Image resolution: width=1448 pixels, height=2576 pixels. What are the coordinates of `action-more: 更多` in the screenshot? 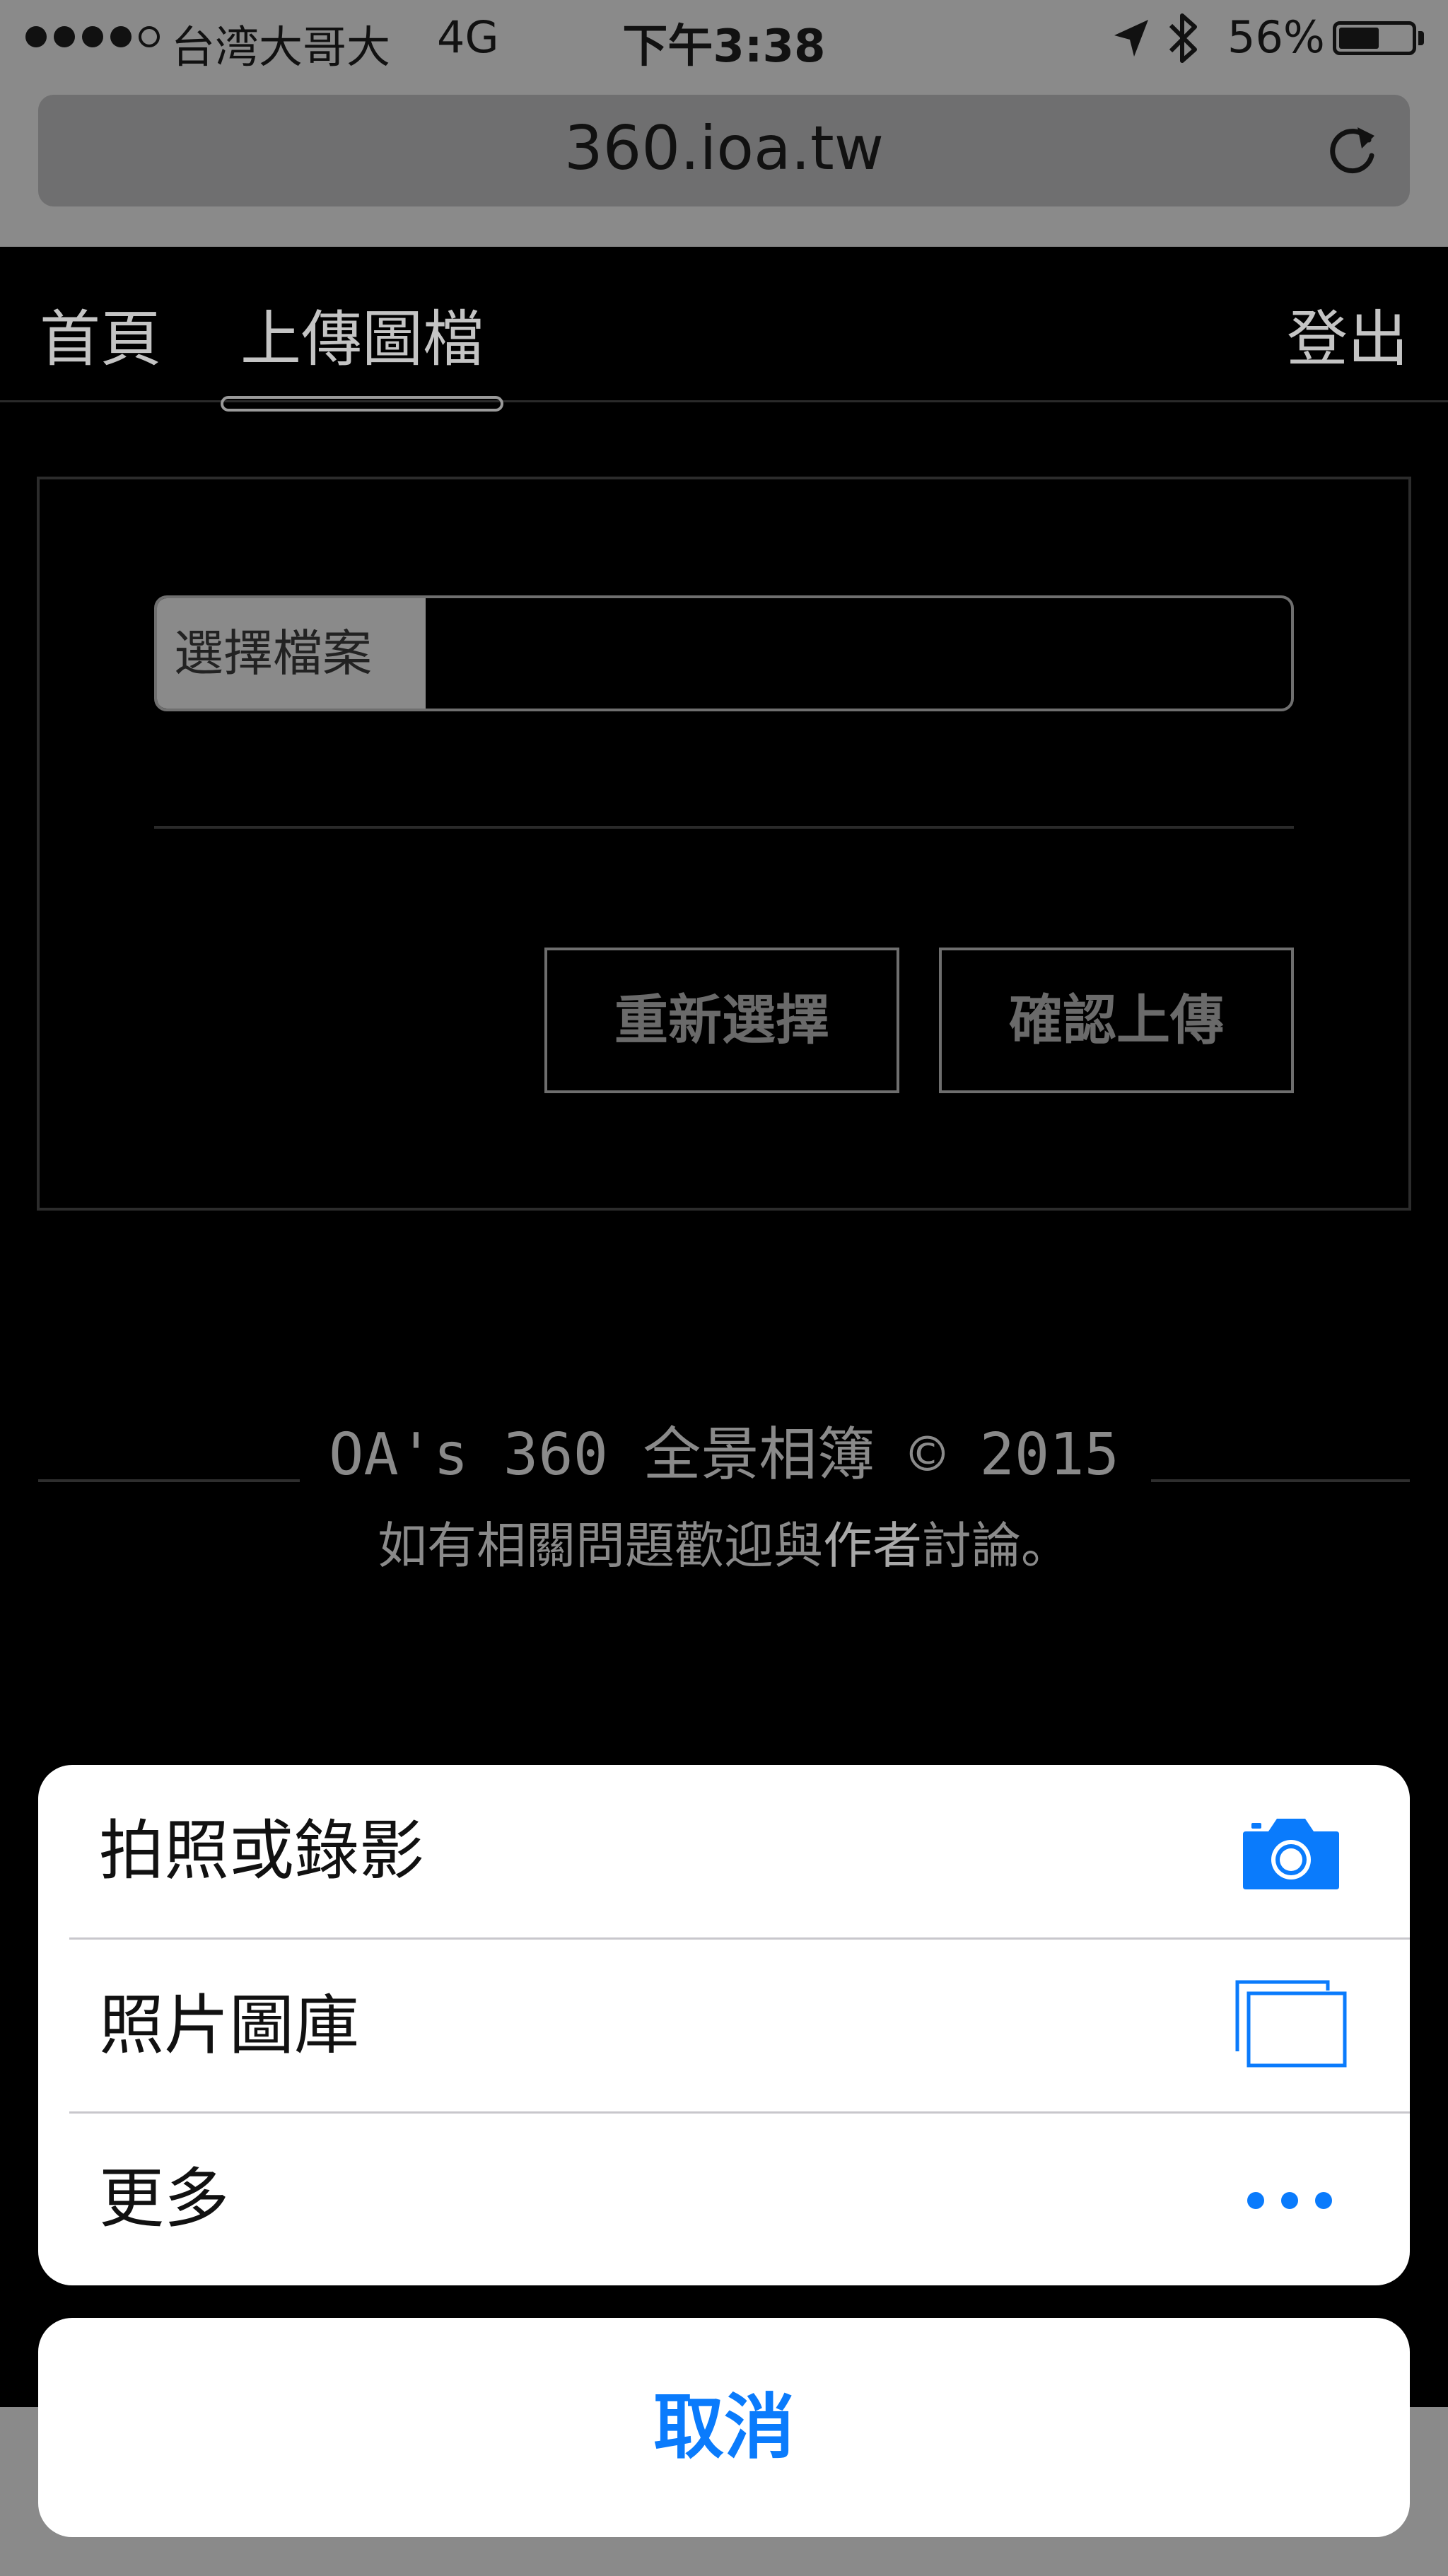 It's located at (724, 2199).